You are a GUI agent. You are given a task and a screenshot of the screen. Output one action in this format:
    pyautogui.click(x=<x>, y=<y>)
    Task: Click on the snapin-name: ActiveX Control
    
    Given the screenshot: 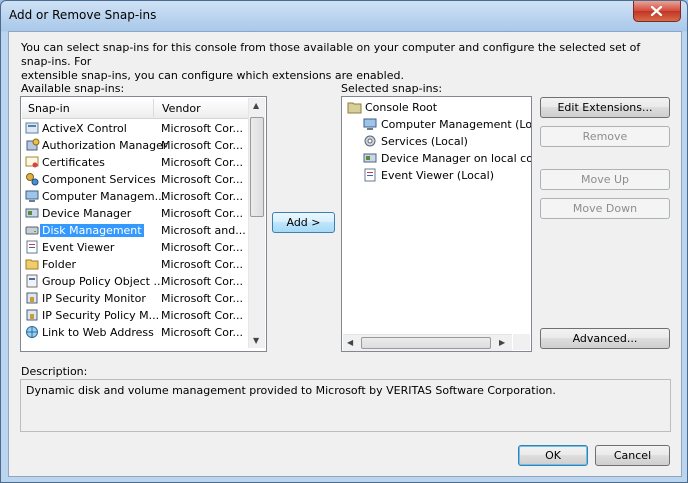 What is the action you would take?
    pyautogui.click(x=84, y=128)
    